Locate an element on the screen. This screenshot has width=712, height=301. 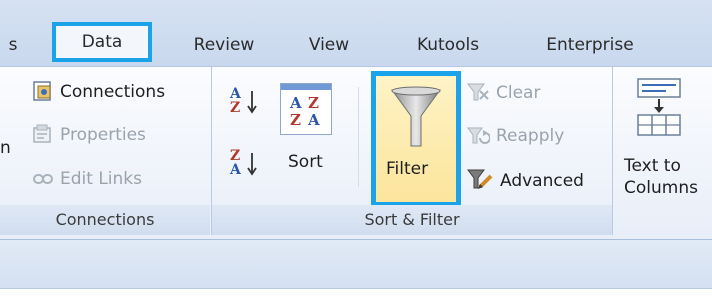
clear-button: Clear is located at coordinates (518, 93).